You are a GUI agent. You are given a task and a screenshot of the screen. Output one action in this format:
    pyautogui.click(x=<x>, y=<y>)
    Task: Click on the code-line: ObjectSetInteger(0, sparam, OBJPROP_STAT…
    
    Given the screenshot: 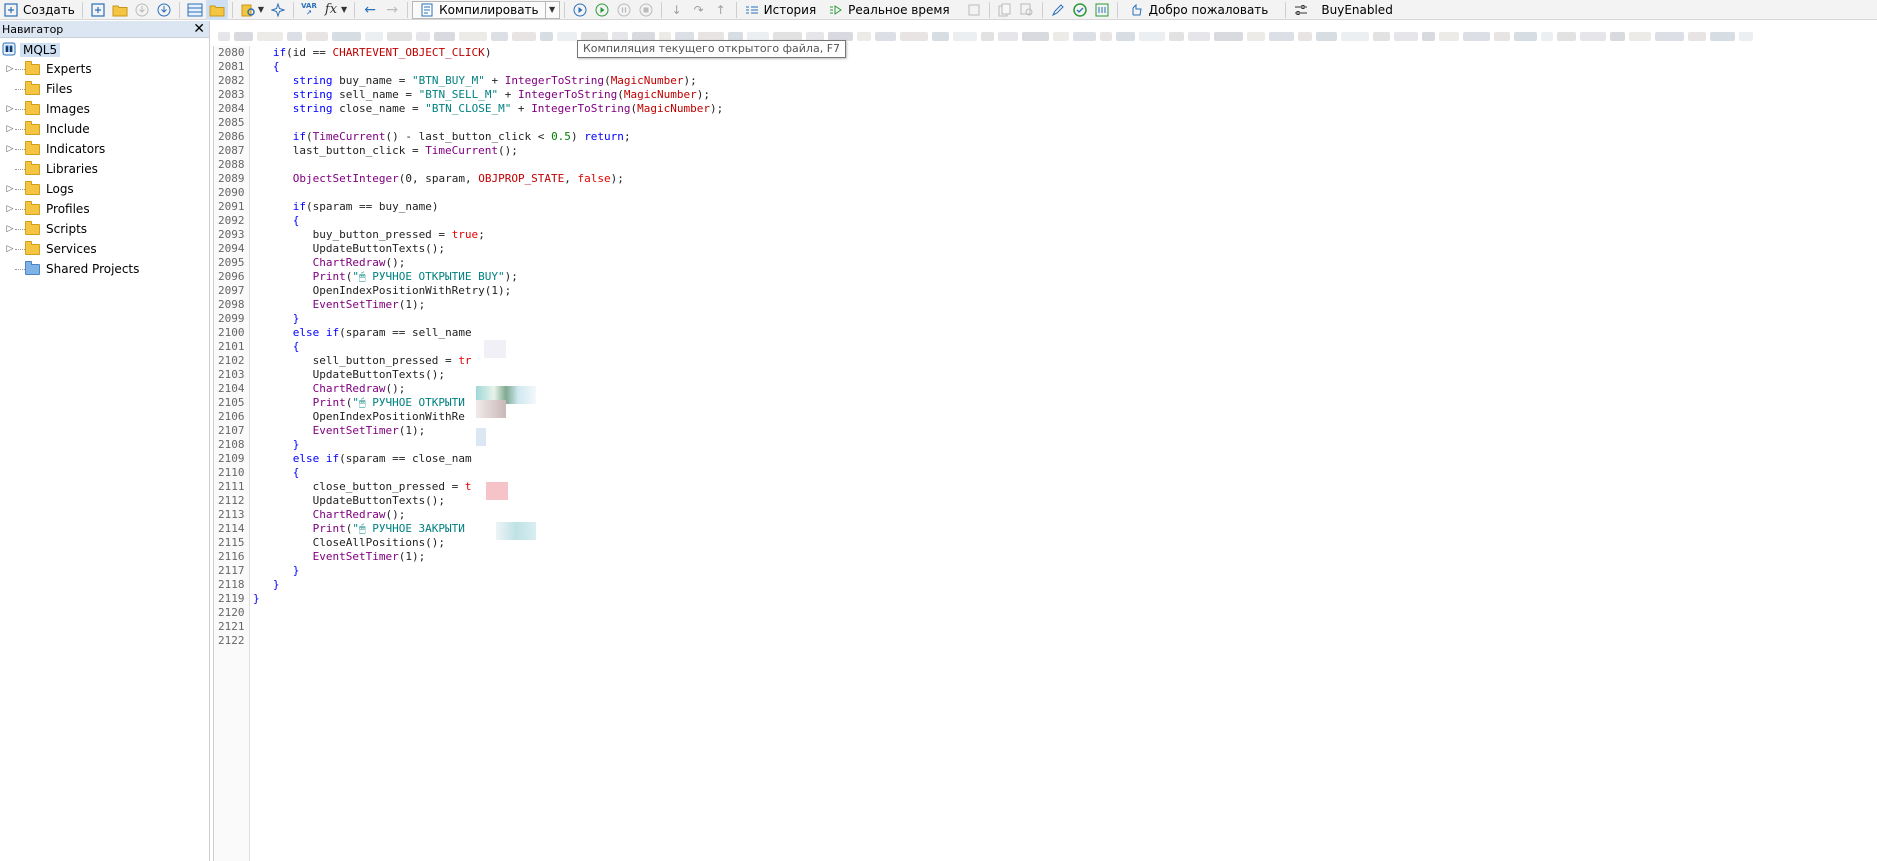 What is the action you would take?
    pyautogui.click(x=1064, y=179)
    